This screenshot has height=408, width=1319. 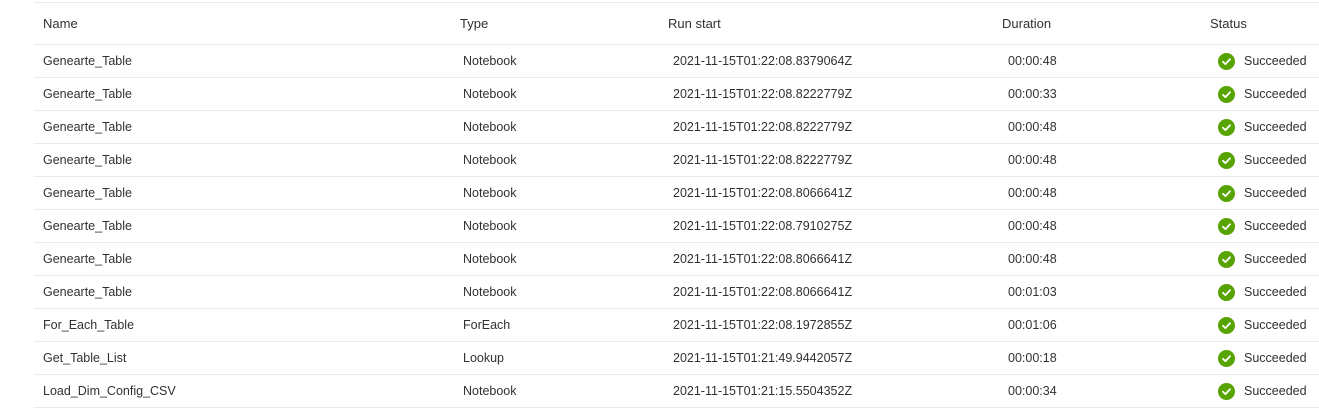 I want to click on column-header-run-start: Run start, so click(x=694, y=23).